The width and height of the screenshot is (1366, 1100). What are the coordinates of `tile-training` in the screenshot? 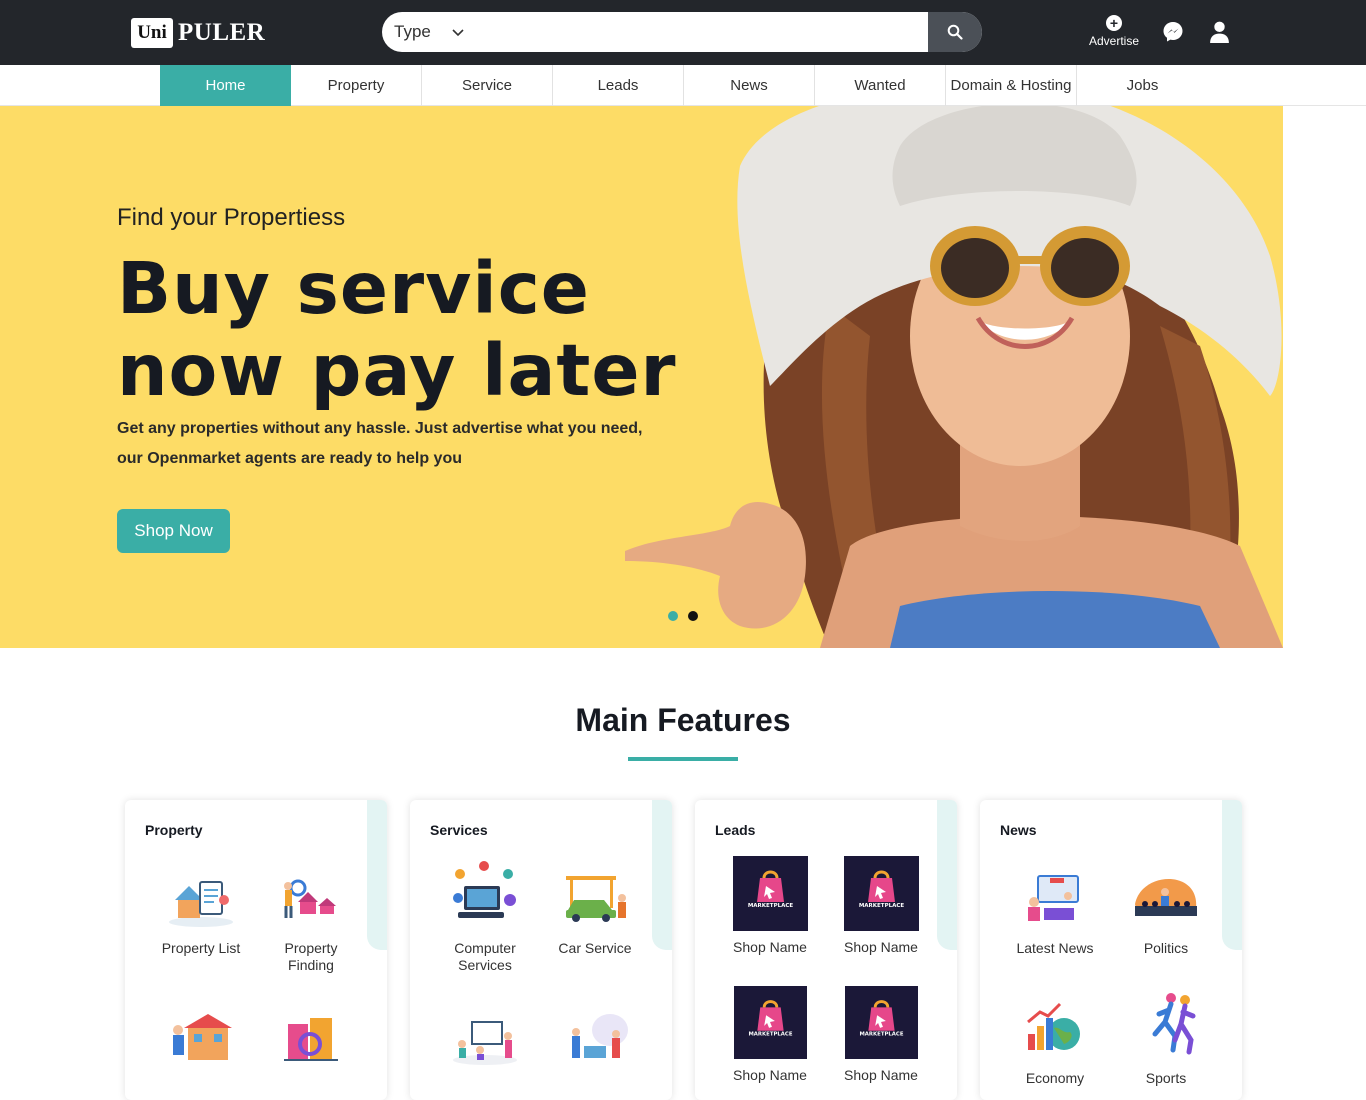 It's located at (485, 1045).